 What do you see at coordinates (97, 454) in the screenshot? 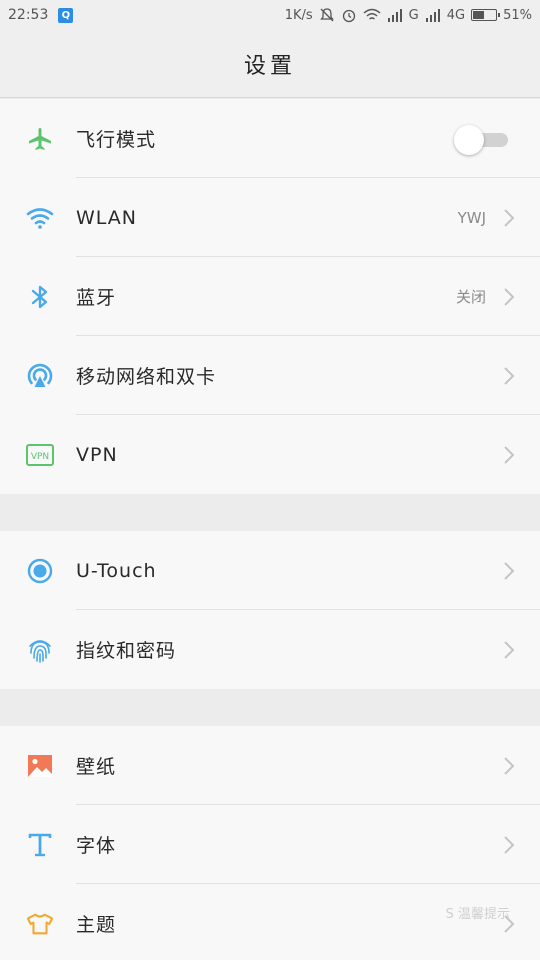
I see `setting-label: VPN` at bounding box center [97, 454].